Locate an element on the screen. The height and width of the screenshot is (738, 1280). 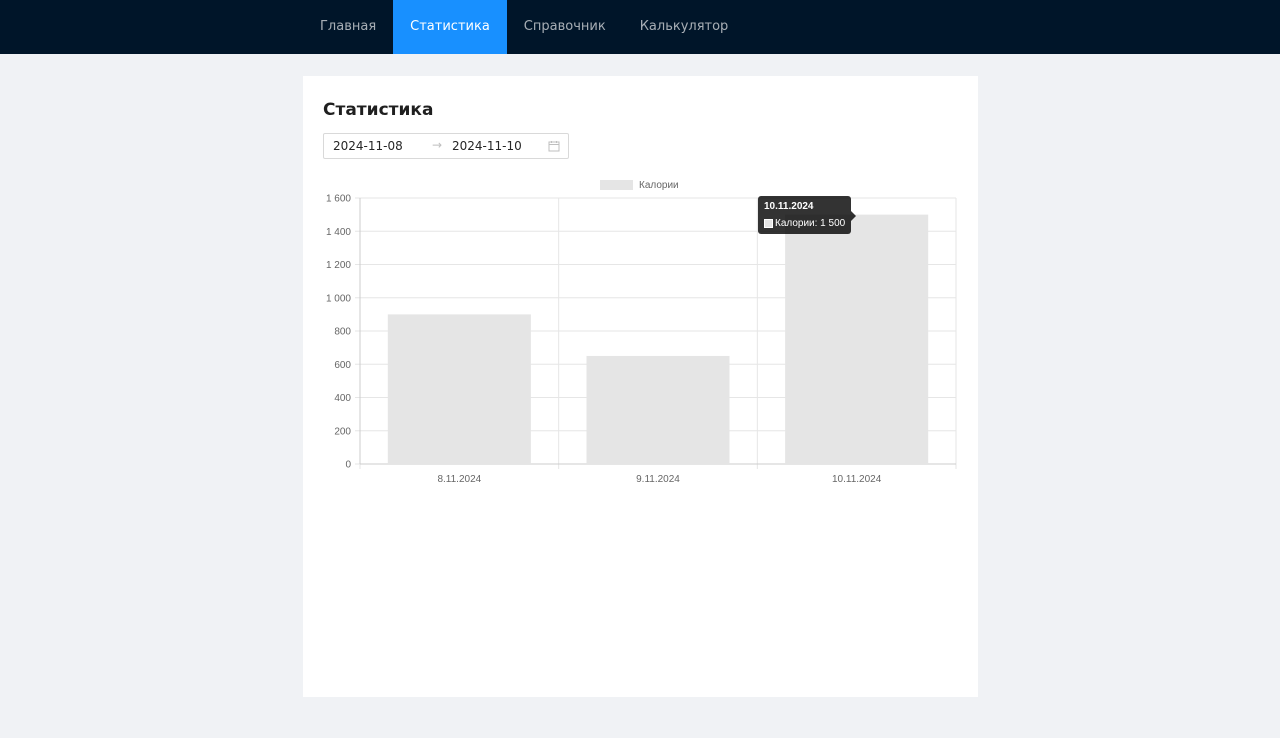
tooltip-swatch is located at coordinates (768, 223).